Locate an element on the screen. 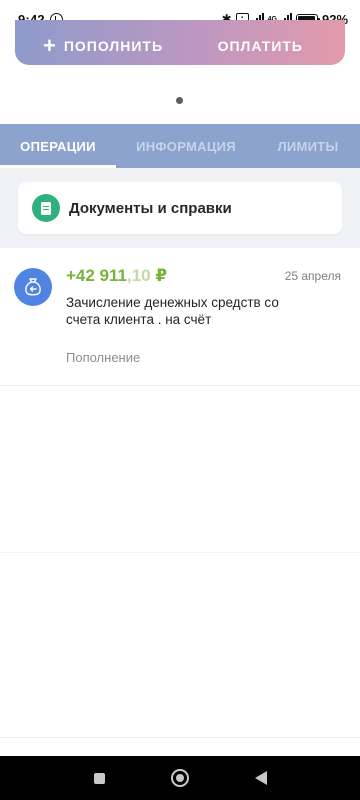  bottom-divider is located at coordinates (180, 737).